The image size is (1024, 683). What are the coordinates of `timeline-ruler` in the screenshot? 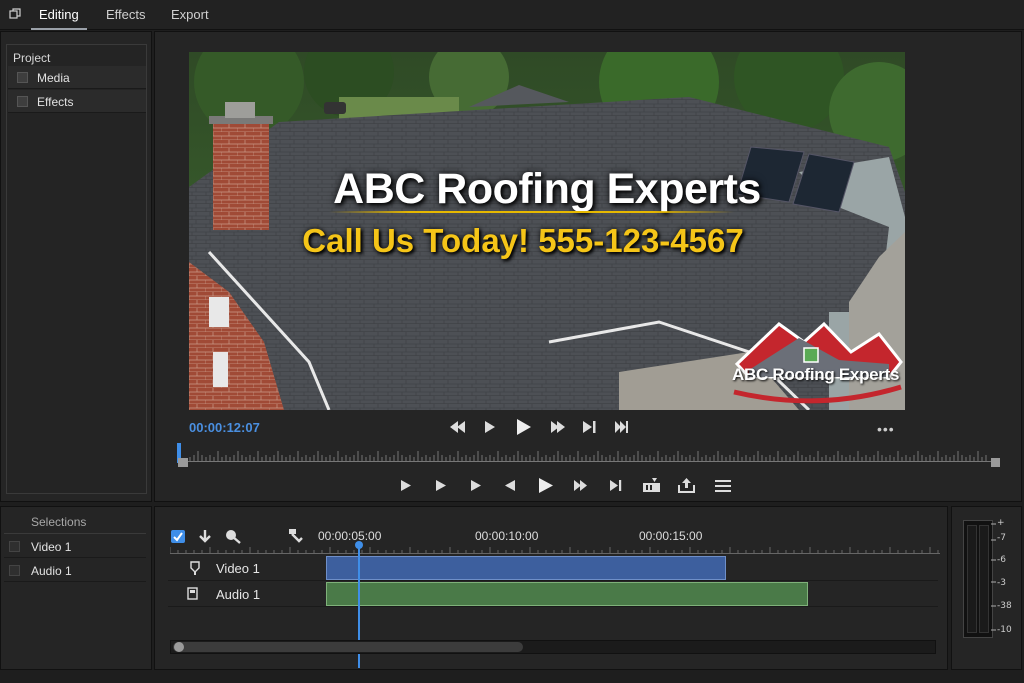 It's located at (555, 550).